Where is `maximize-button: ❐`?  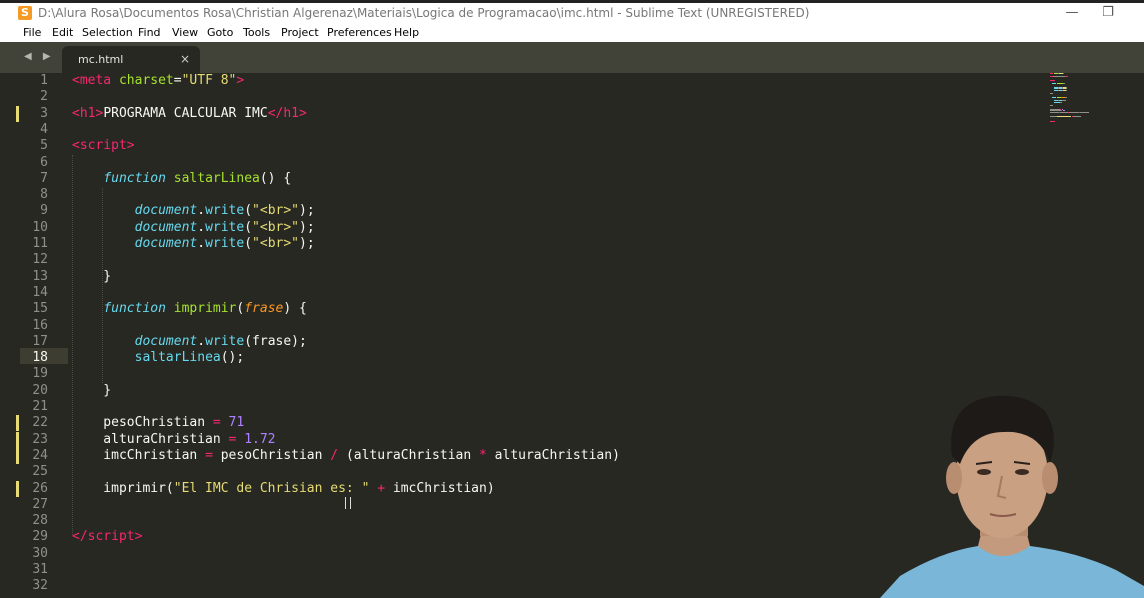 maximize-button: ❐ is located at coordinates (1108, 13).